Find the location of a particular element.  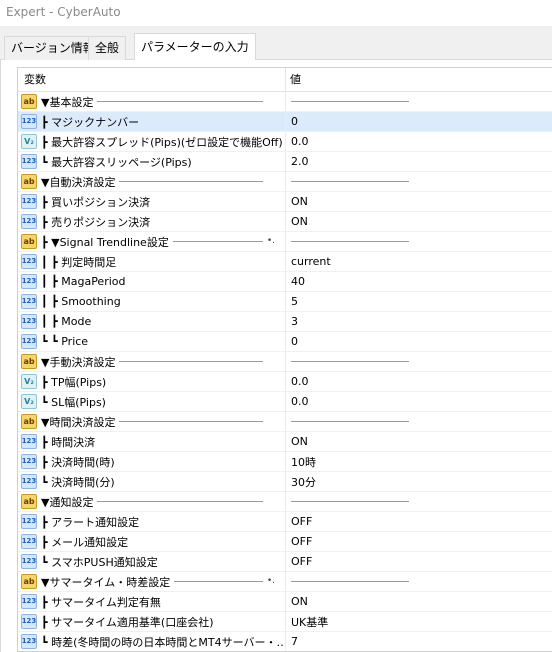

table-row: 123 ┃ ┣ Smoothing 5 is located at coordinates (285, 302).